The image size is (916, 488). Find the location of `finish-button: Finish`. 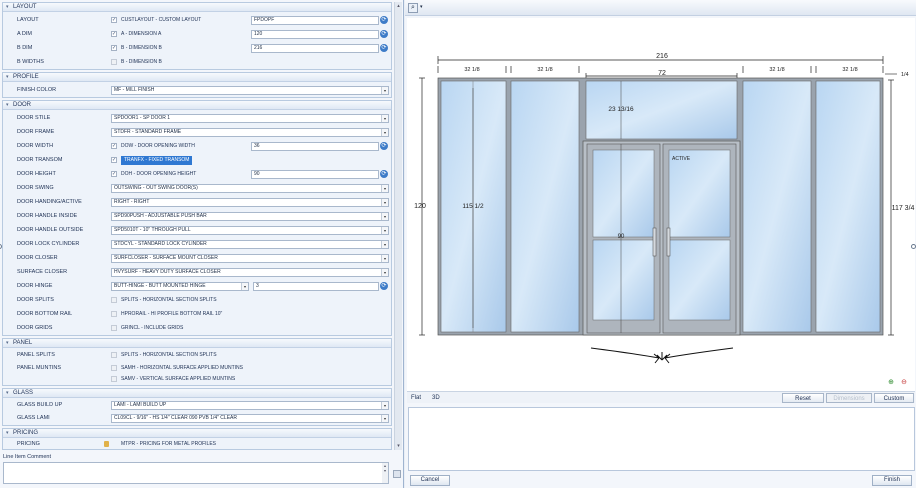

finish-button: Finish is located at coordinates (892, 480).